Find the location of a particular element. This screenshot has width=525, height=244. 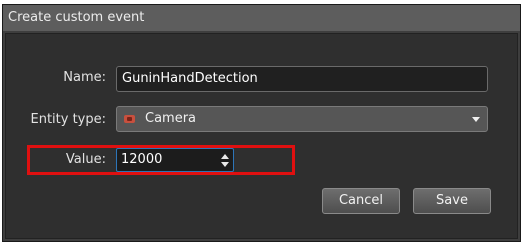

camera-icon is located at coordinates (129, 119).